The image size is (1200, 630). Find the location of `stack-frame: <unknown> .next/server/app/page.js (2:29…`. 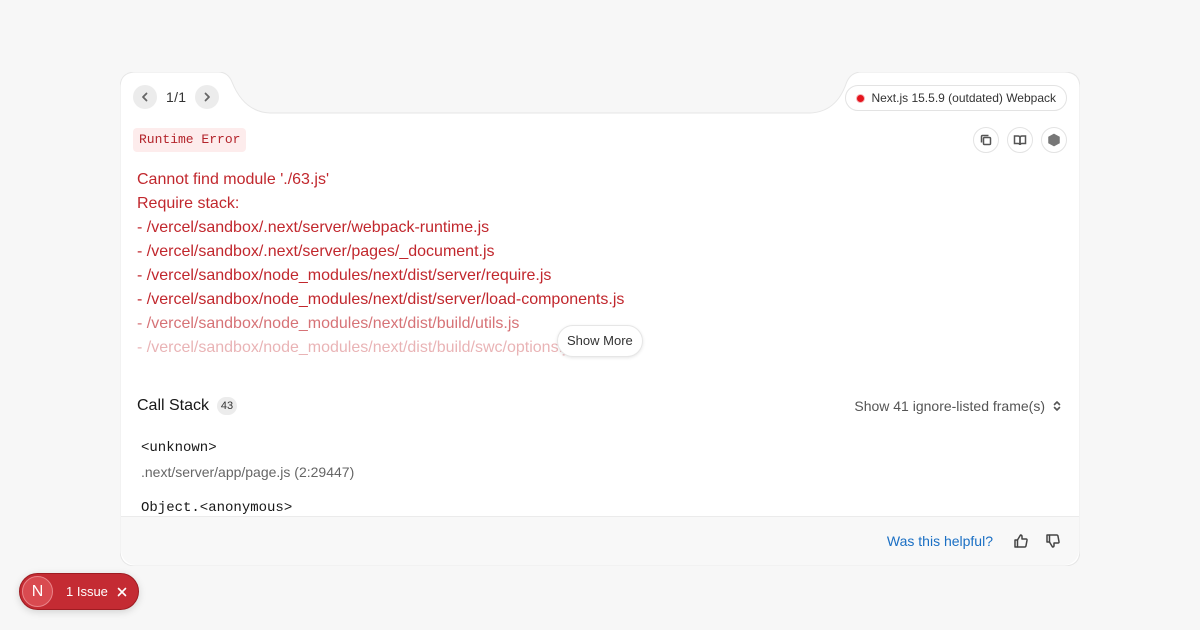

stack-frame: <unknown> .next/server/app/page.js (2:29… is located at coordinates (591, 460).